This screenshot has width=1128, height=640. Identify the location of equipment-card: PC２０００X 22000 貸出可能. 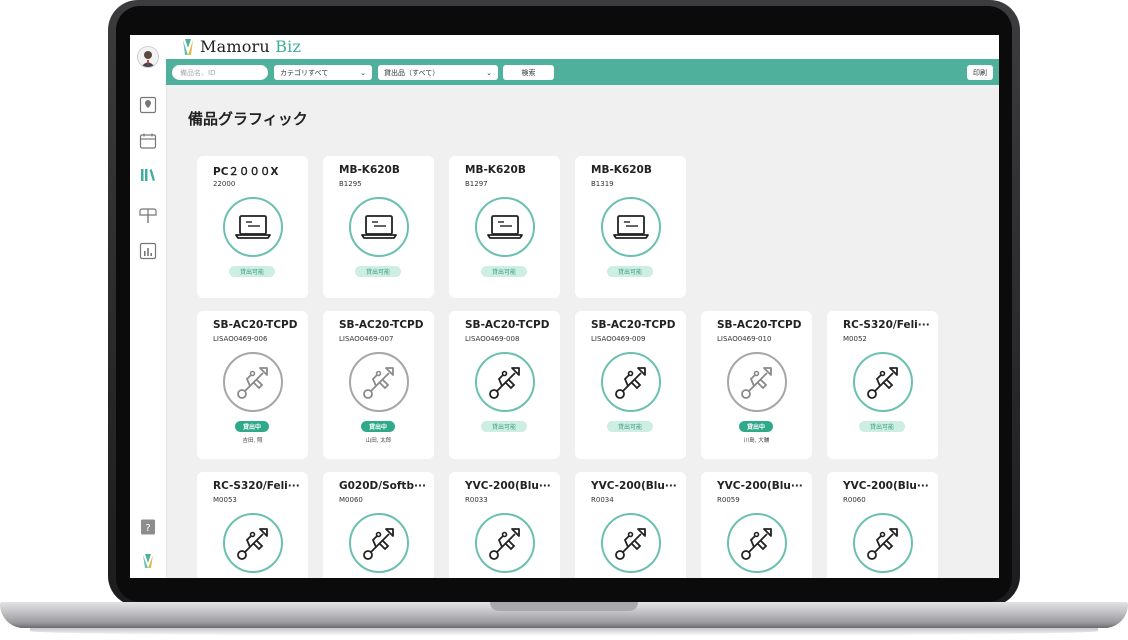
(252, 227).